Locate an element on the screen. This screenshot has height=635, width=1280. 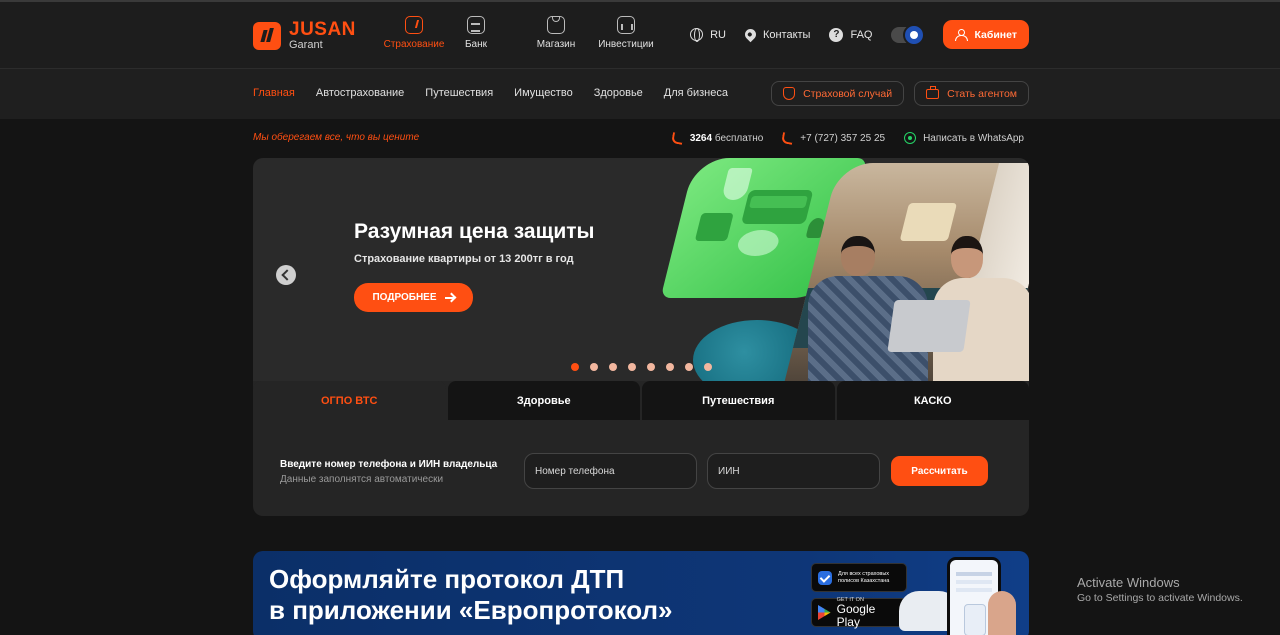
chart-icon is located at coordinates (626, 25).